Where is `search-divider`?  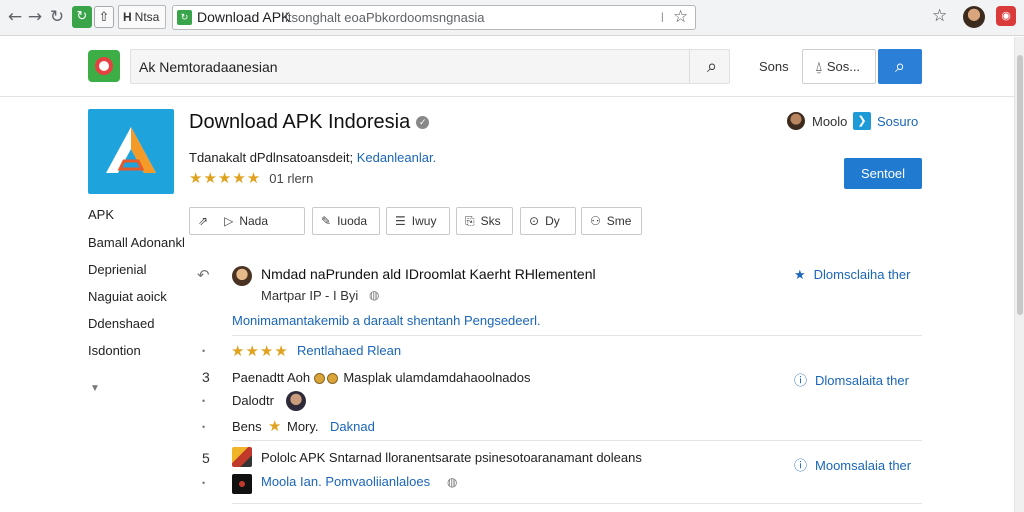 search-divider is located at coordinates (689, 66).